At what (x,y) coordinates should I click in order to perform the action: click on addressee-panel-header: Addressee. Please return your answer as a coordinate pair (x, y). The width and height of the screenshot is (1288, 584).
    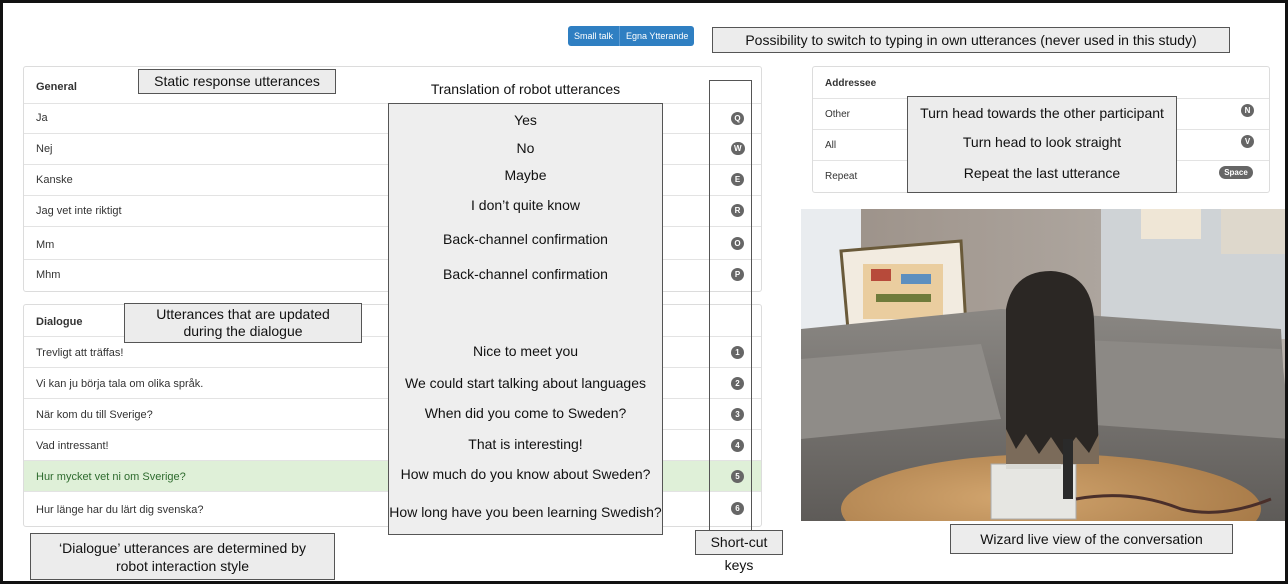
    Looking at the image, I should click on (851, 83).